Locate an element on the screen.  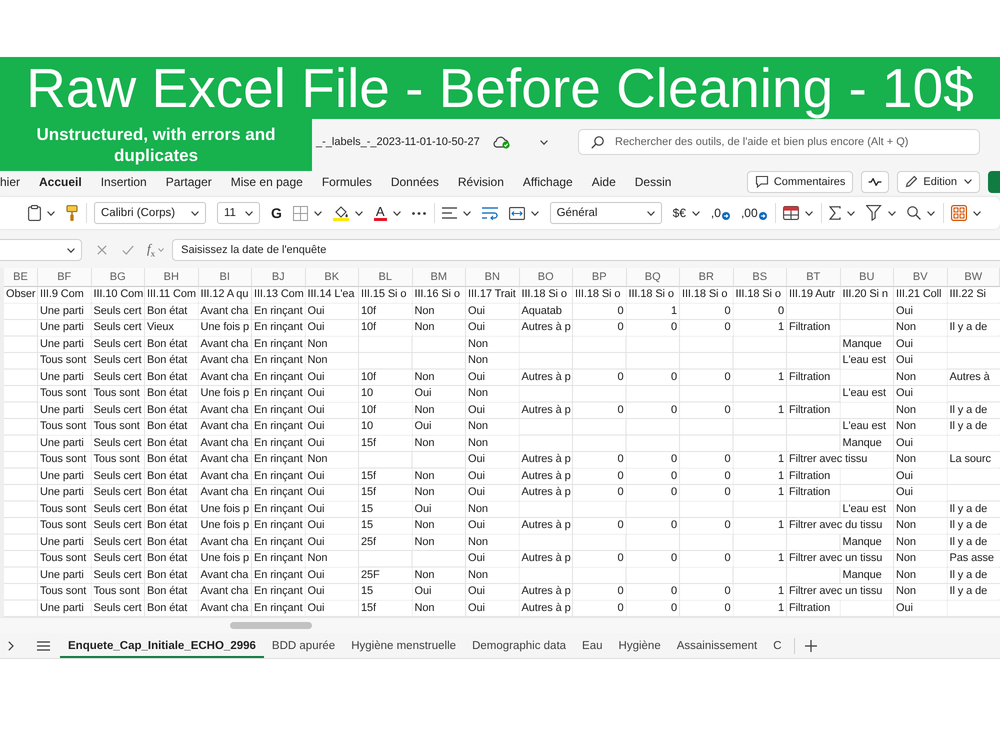
borders-icon is located at coordinates (300, 213).